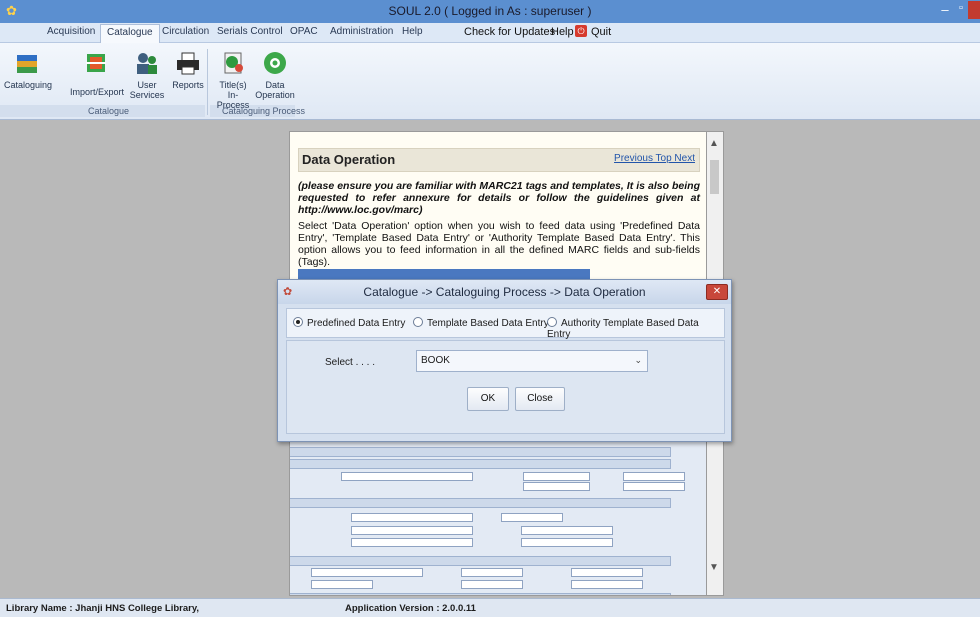 Image resolution: width=980 pixels, height=617 pixels. Describe the element at coordinates (207, 82) in the screenshot. I see `ribbon-separator` at that location.